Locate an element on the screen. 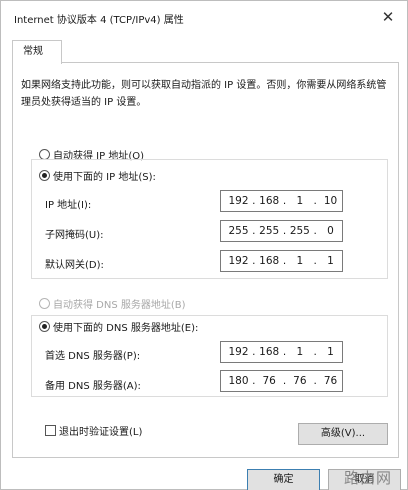 Image resolution: width=408 pixels, height=490 pixels. default-gateway-label: 默认网关(D): is located at coordinates (74, 265).